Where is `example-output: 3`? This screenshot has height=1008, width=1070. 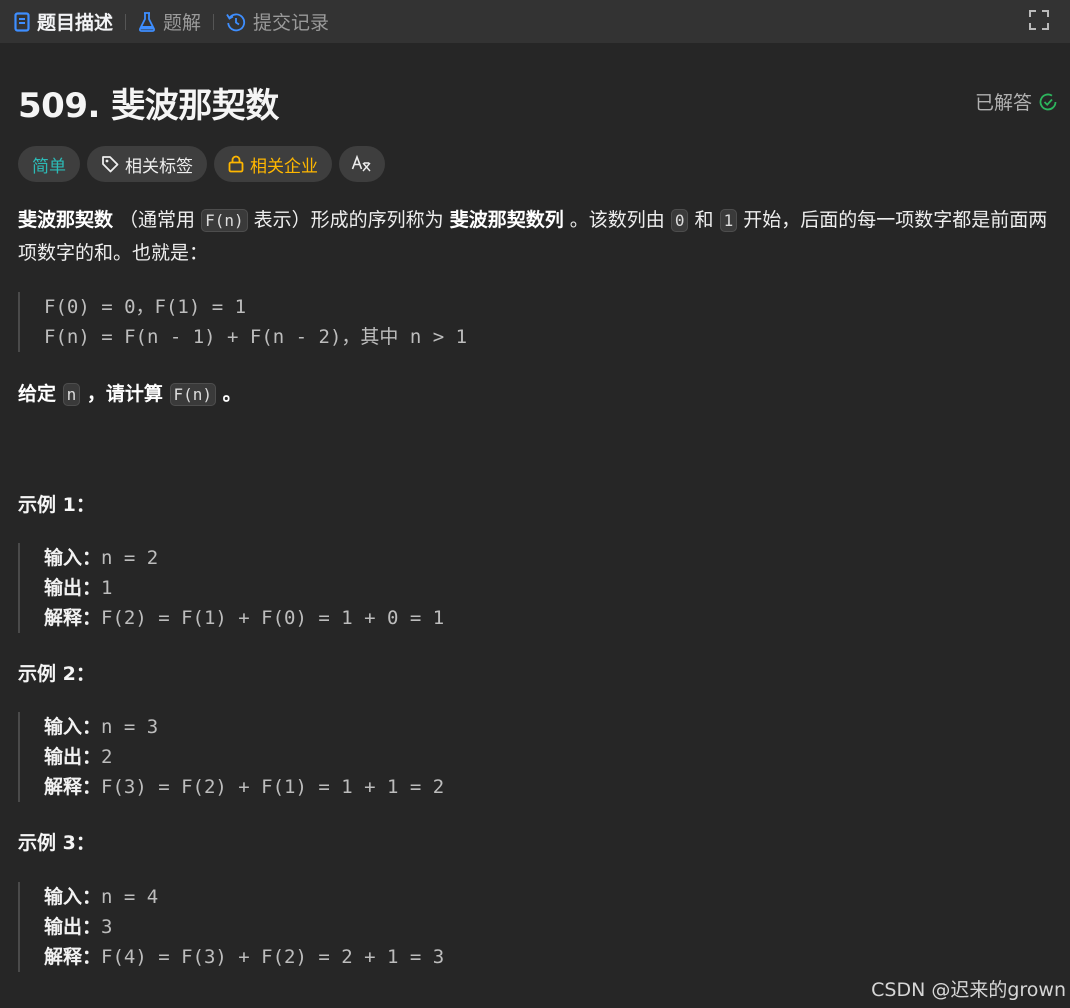
example-output: 3 is located at coordinates (107, 927).